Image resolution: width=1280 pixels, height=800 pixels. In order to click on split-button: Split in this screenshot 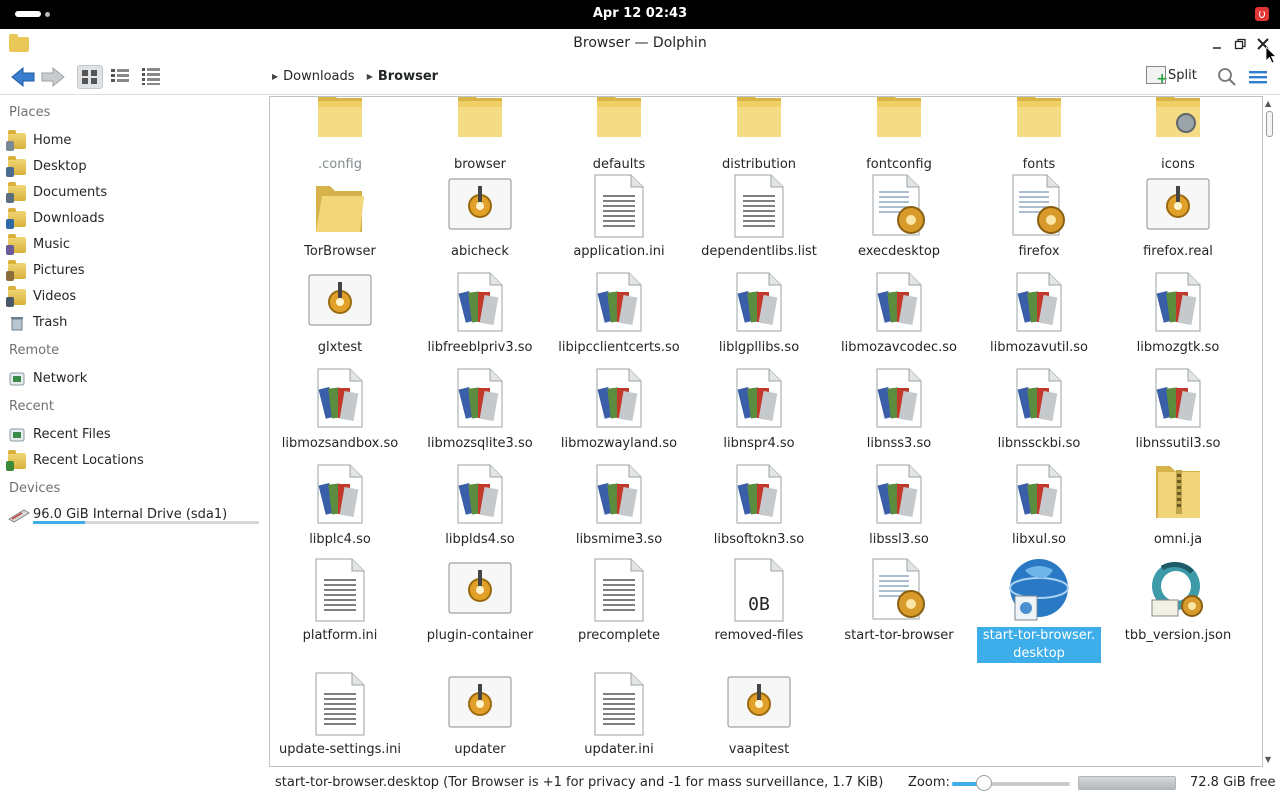, I will do `click(1171, 77)`.